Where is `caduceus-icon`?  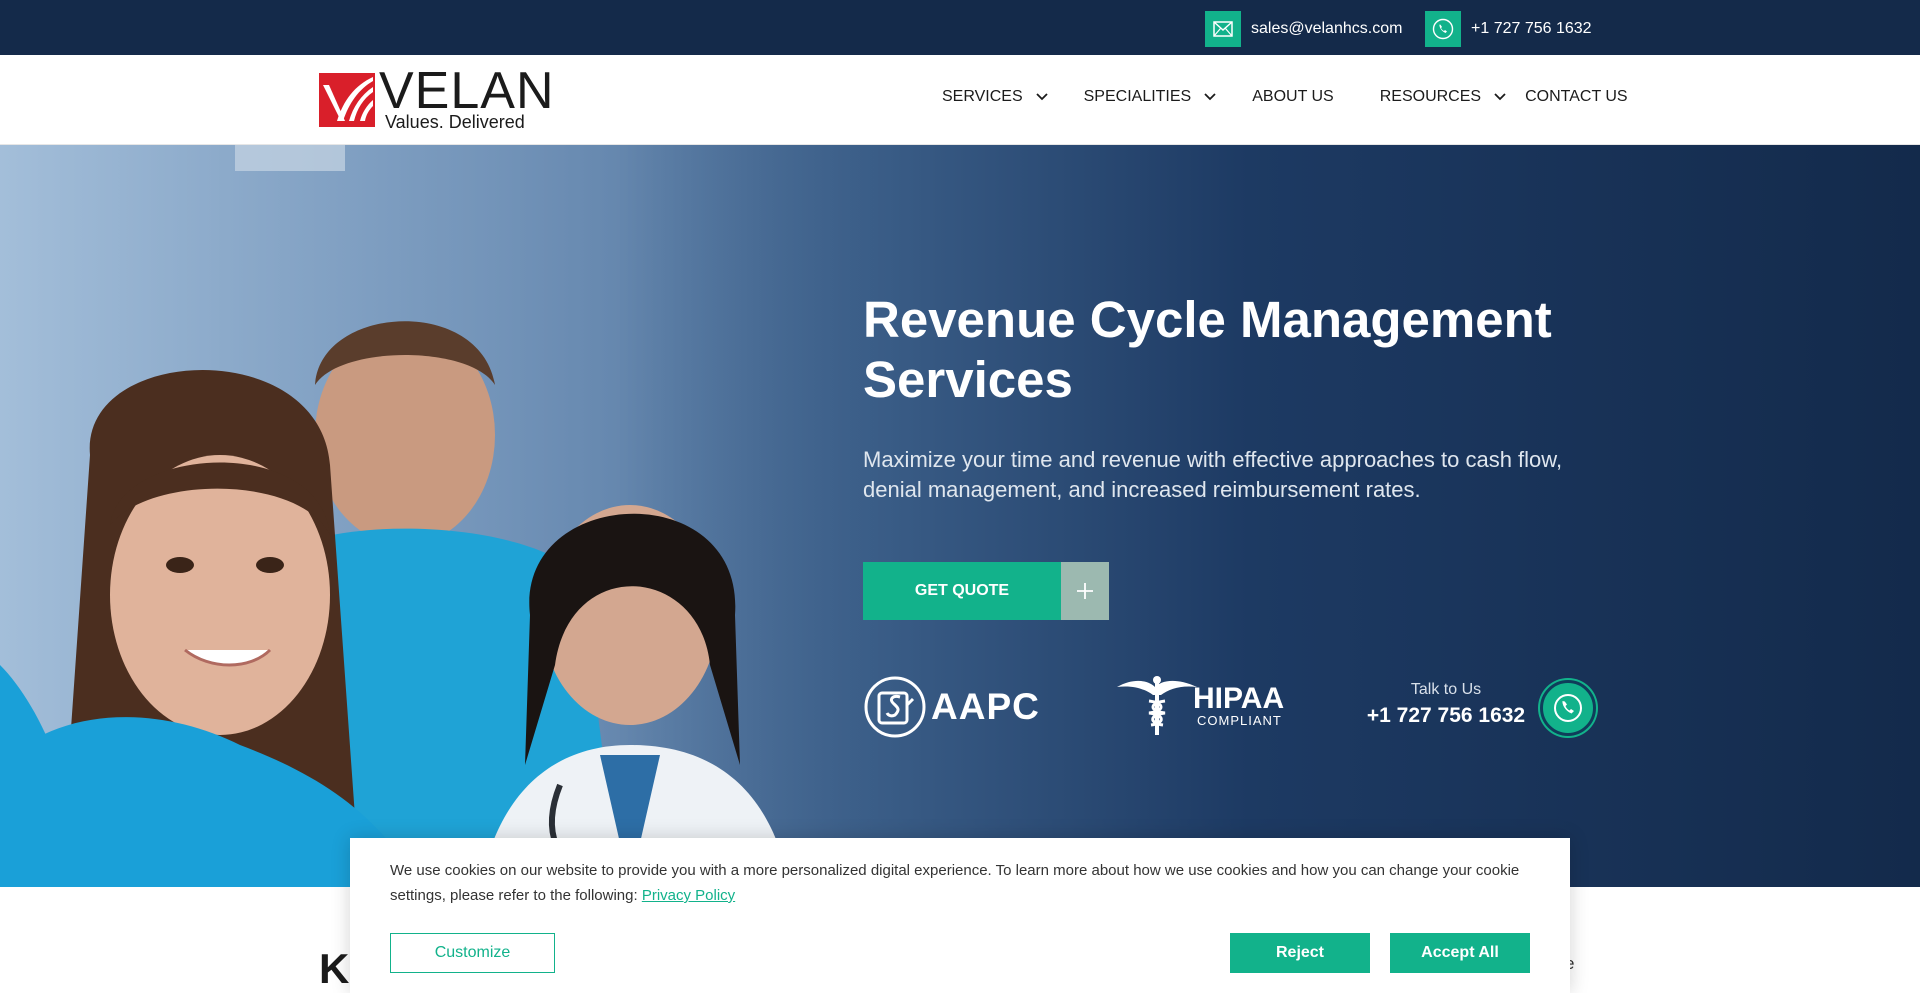
caduceus-icon is located at coordinates (1157, 705).